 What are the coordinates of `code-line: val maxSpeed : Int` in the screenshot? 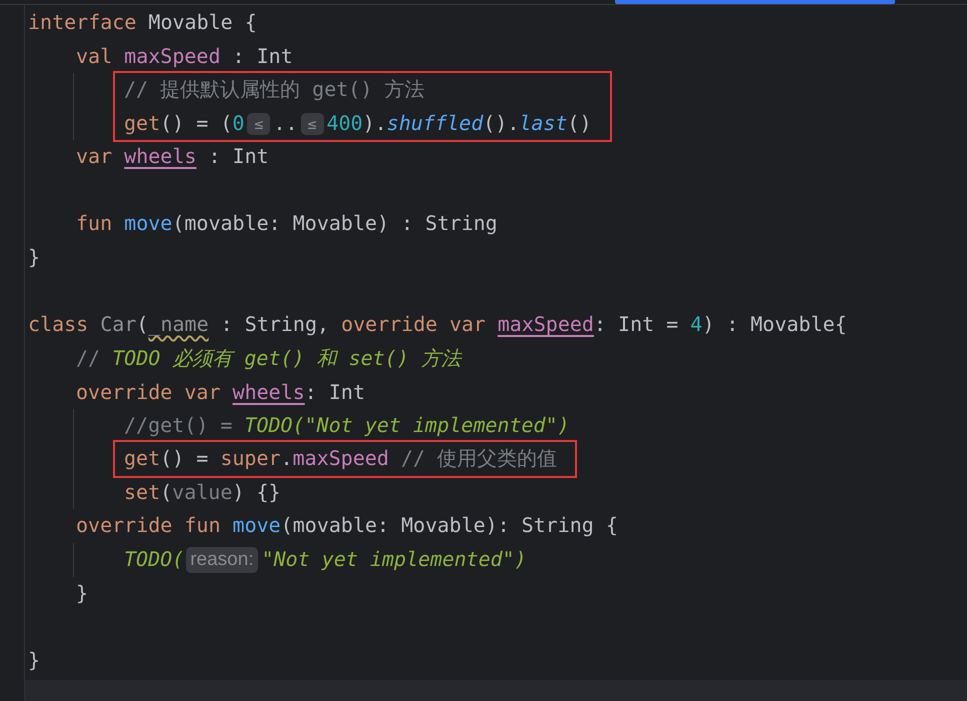 It's located at (184, 56).